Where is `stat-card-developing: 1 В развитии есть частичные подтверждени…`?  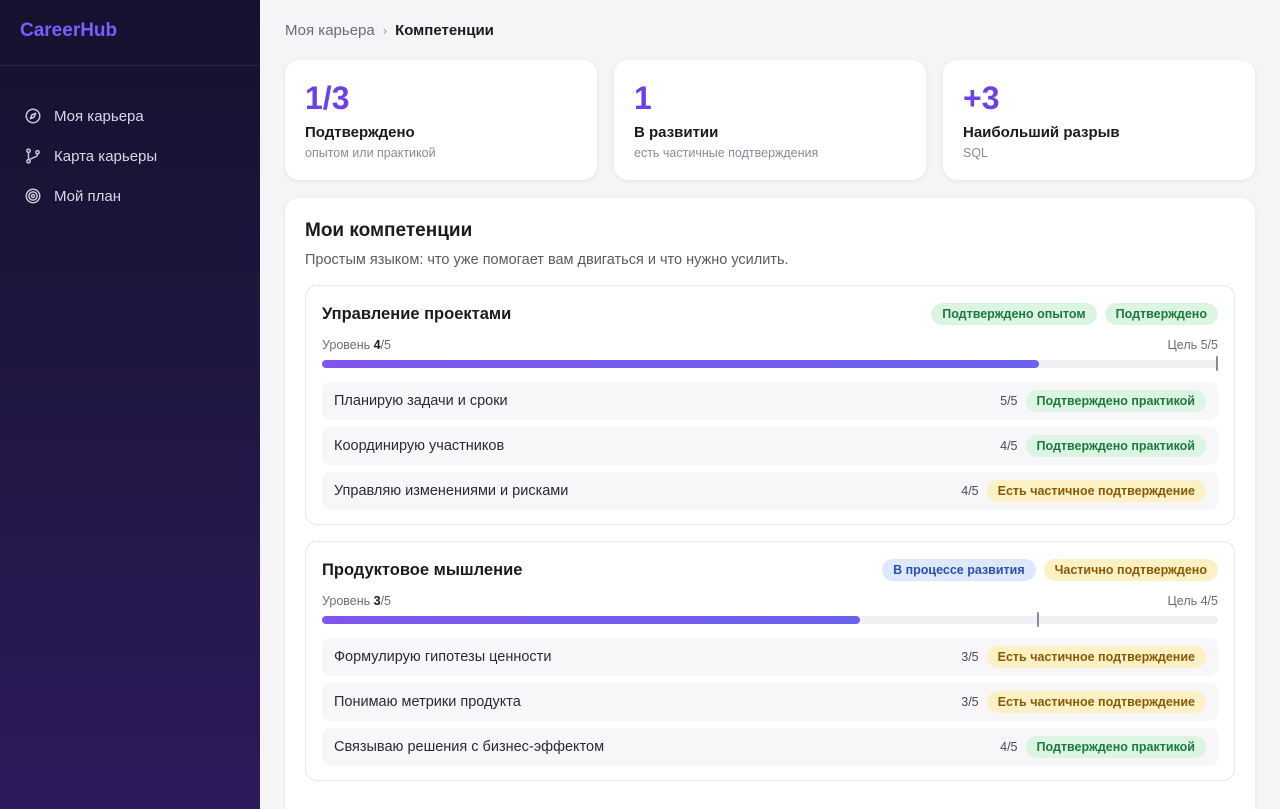 stat-card-developing: 1 В развитии есть частичные подтверждени… is located at coordinates (770, 120).